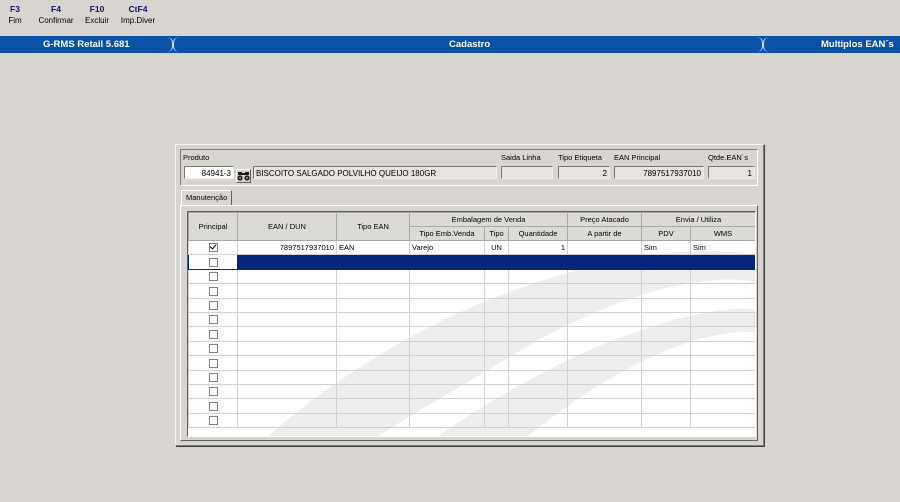 The image size is (900, 502). Describe the element at coordinates (722, 233) in the screenshot. I see `col-wms: WMS` at that location.